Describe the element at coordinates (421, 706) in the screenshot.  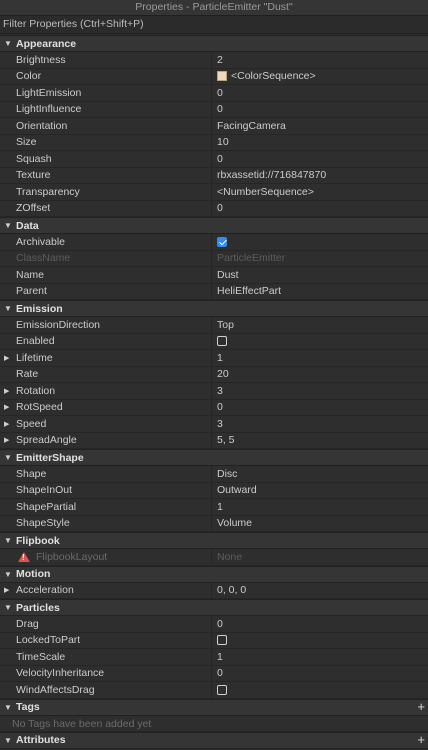
I see `add-tags-button: +` at that location.